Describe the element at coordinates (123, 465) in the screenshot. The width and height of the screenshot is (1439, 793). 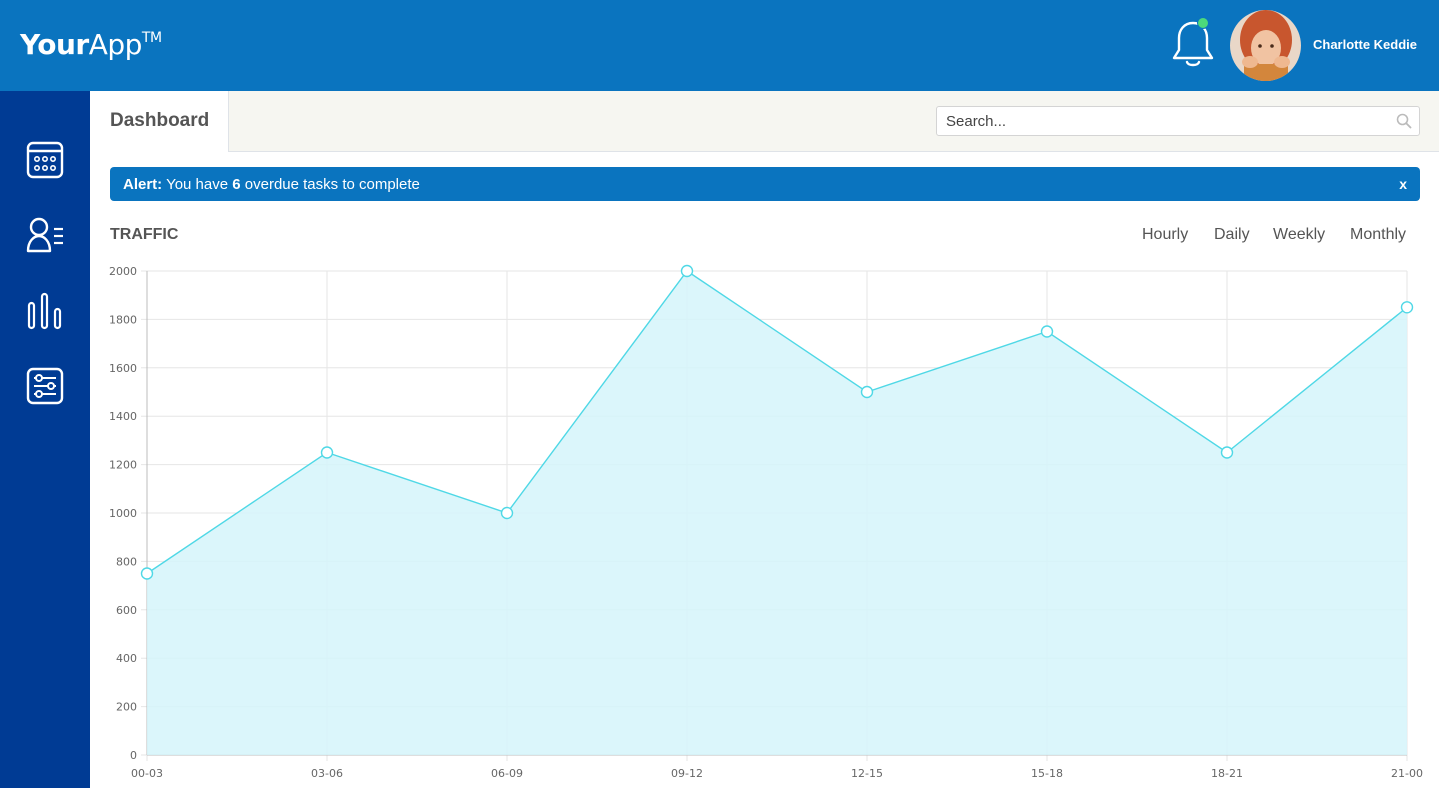
I see `y-tick-label: 1200` at that location.